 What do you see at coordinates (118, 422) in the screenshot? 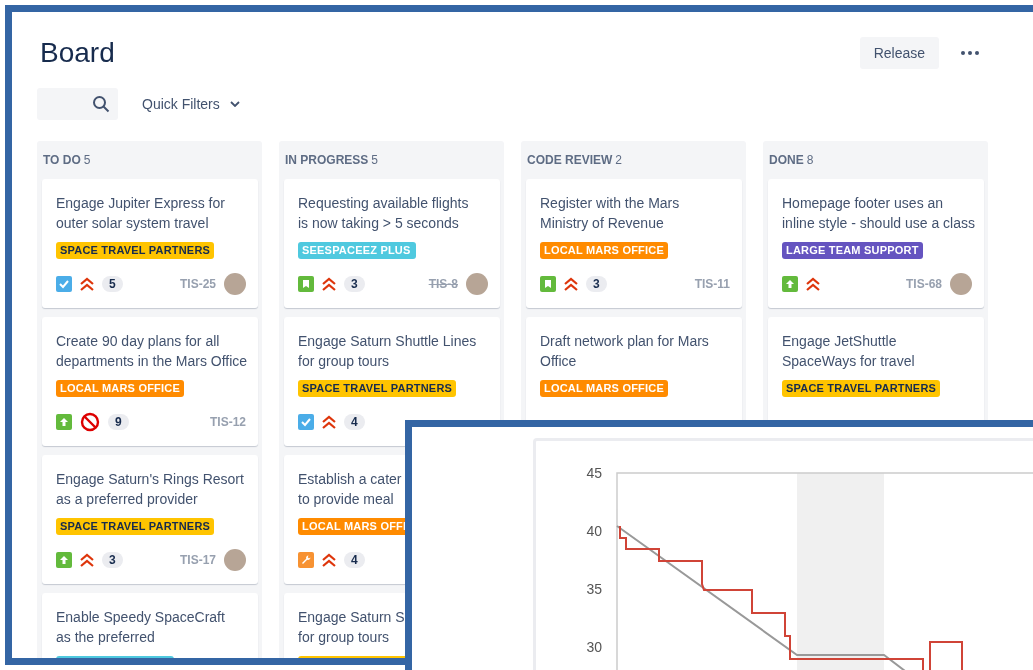
I see `estimate-badge: 9` at bounding box center [118, 422].